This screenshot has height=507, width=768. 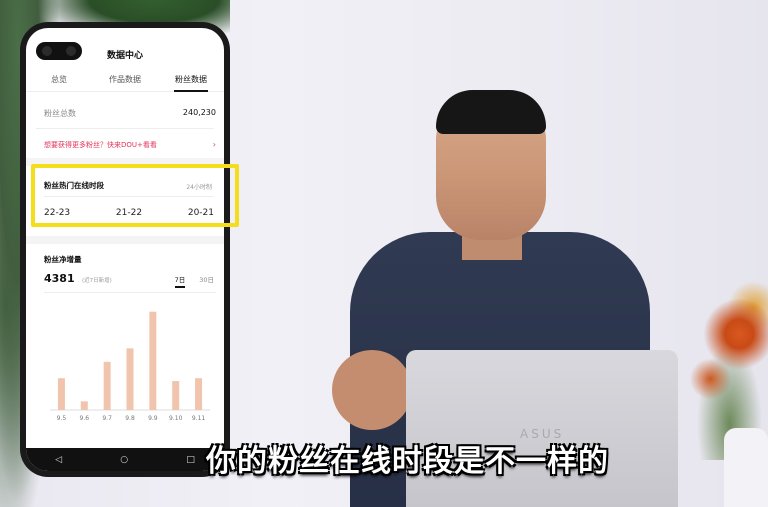 What do you see at coordinates (59, 80) in the screenshot?
I see `tab-overview: 总览` at bounding box center [59, 80].